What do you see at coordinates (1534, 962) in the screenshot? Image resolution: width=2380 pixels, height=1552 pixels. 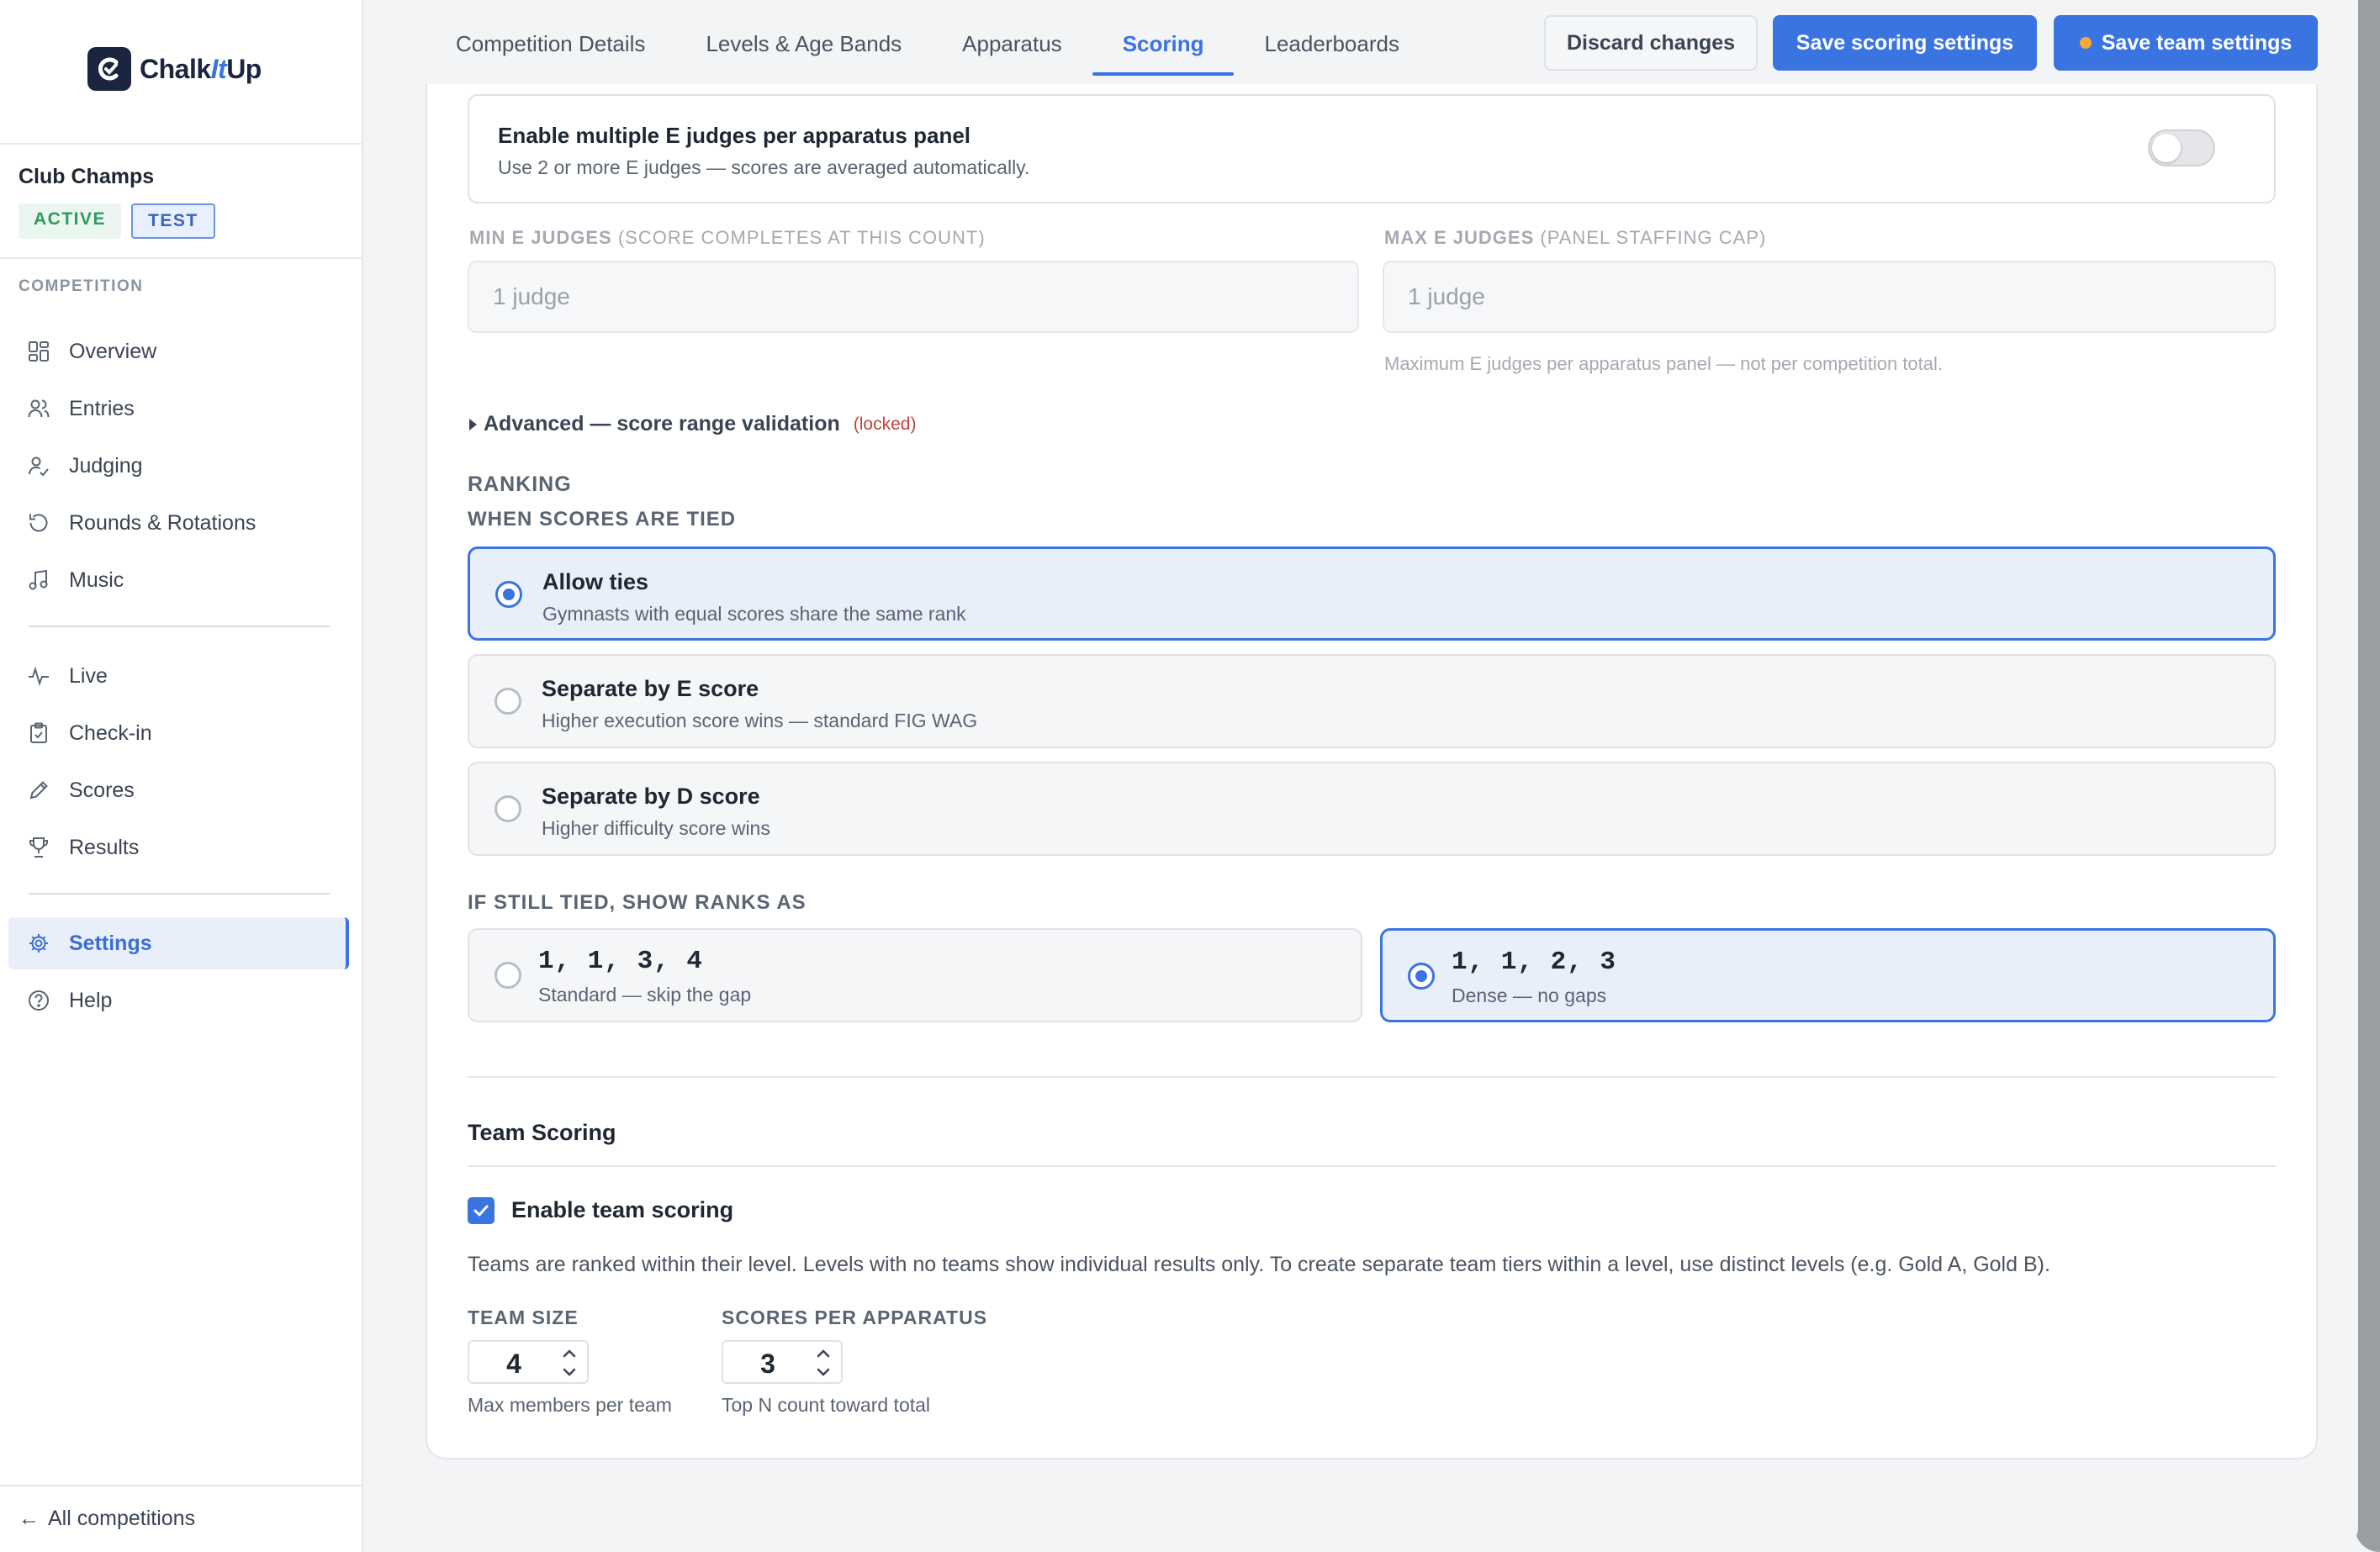 I see `rank-style-title: 1, 1, 2, 3` at bounding box center [1534, 962].